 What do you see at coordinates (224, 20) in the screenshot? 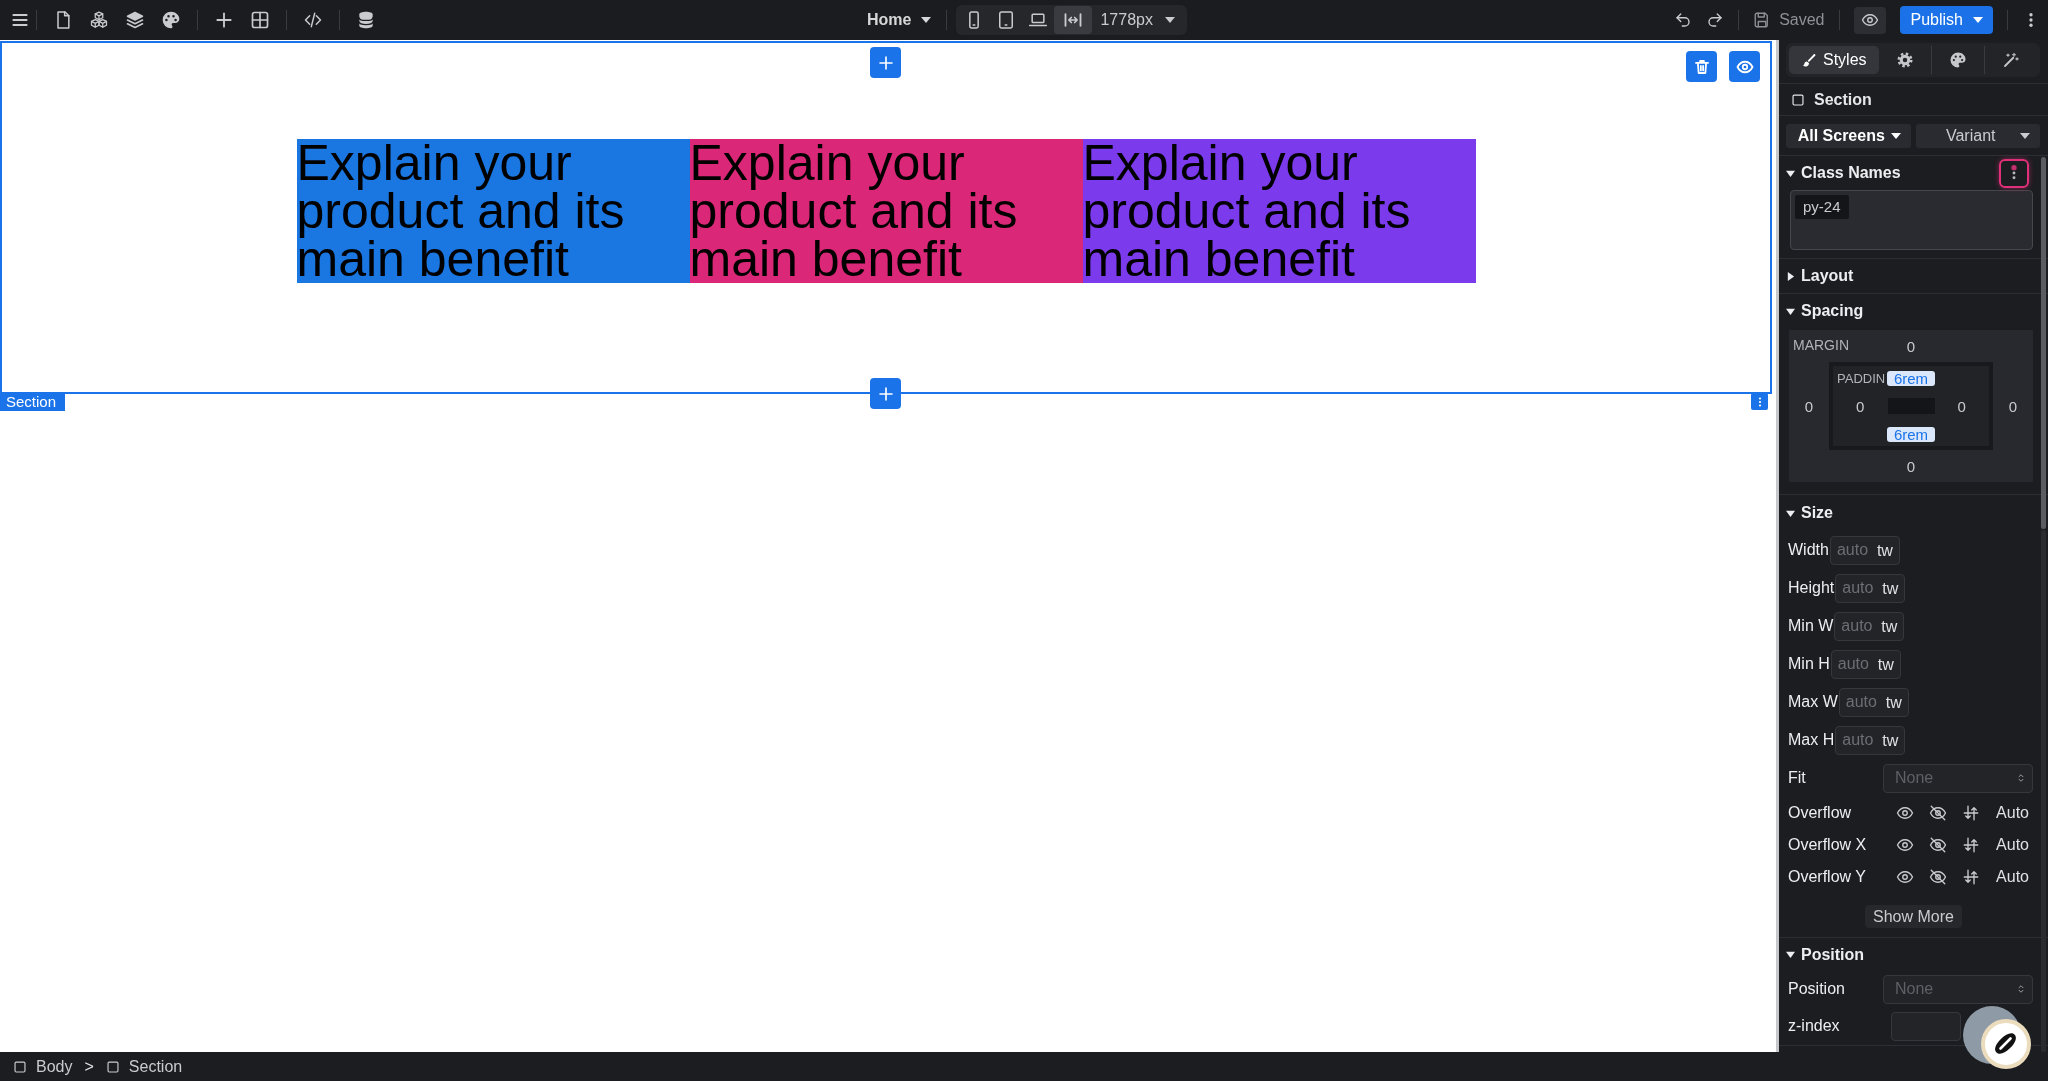
I see `plus-icon` at bounding box center [224, 20].